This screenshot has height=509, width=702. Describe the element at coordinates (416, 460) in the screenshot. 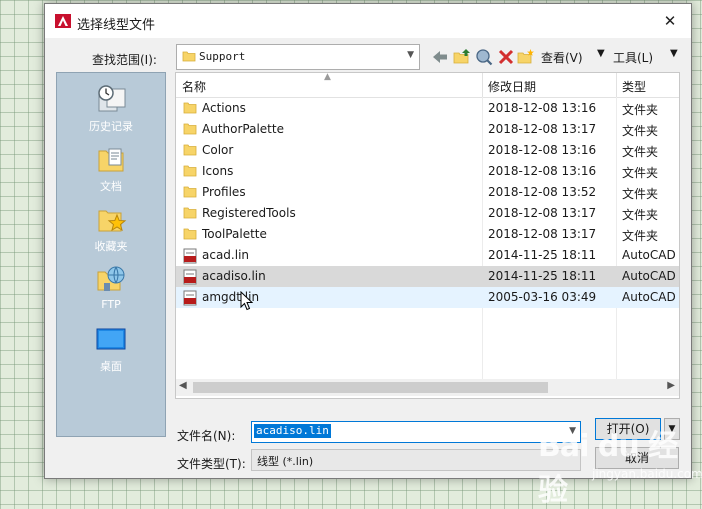

I see `file-type-dropdown: 线型 (*.lin)` at that location.